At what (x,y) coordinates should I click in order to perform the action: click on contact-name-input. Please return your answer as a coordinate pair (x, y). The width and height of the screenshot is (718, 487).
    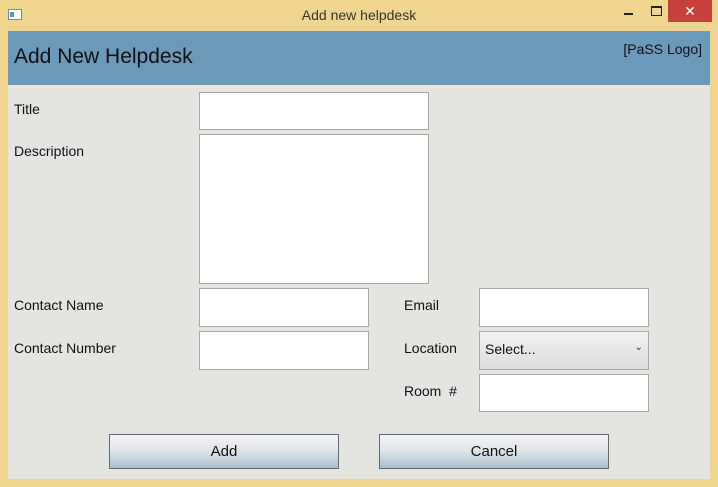
    Looking at the image, I should click on (284, 307).